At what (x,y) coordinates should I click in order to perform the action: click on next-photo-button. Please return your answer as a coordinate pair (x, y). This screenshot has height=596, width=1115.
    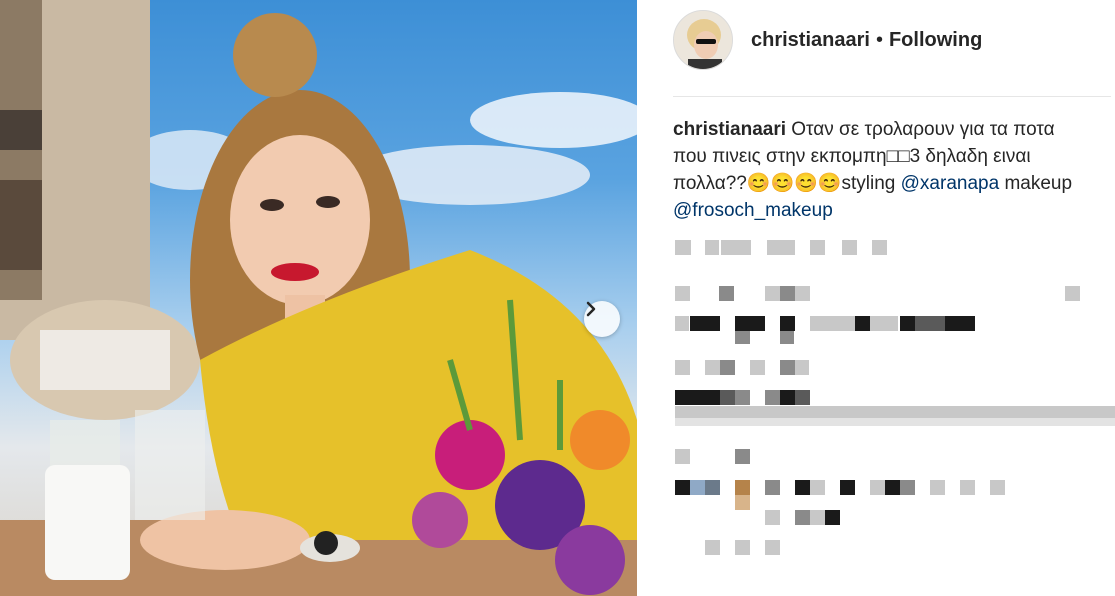
    Looking at the image, I should click on (602, 319).